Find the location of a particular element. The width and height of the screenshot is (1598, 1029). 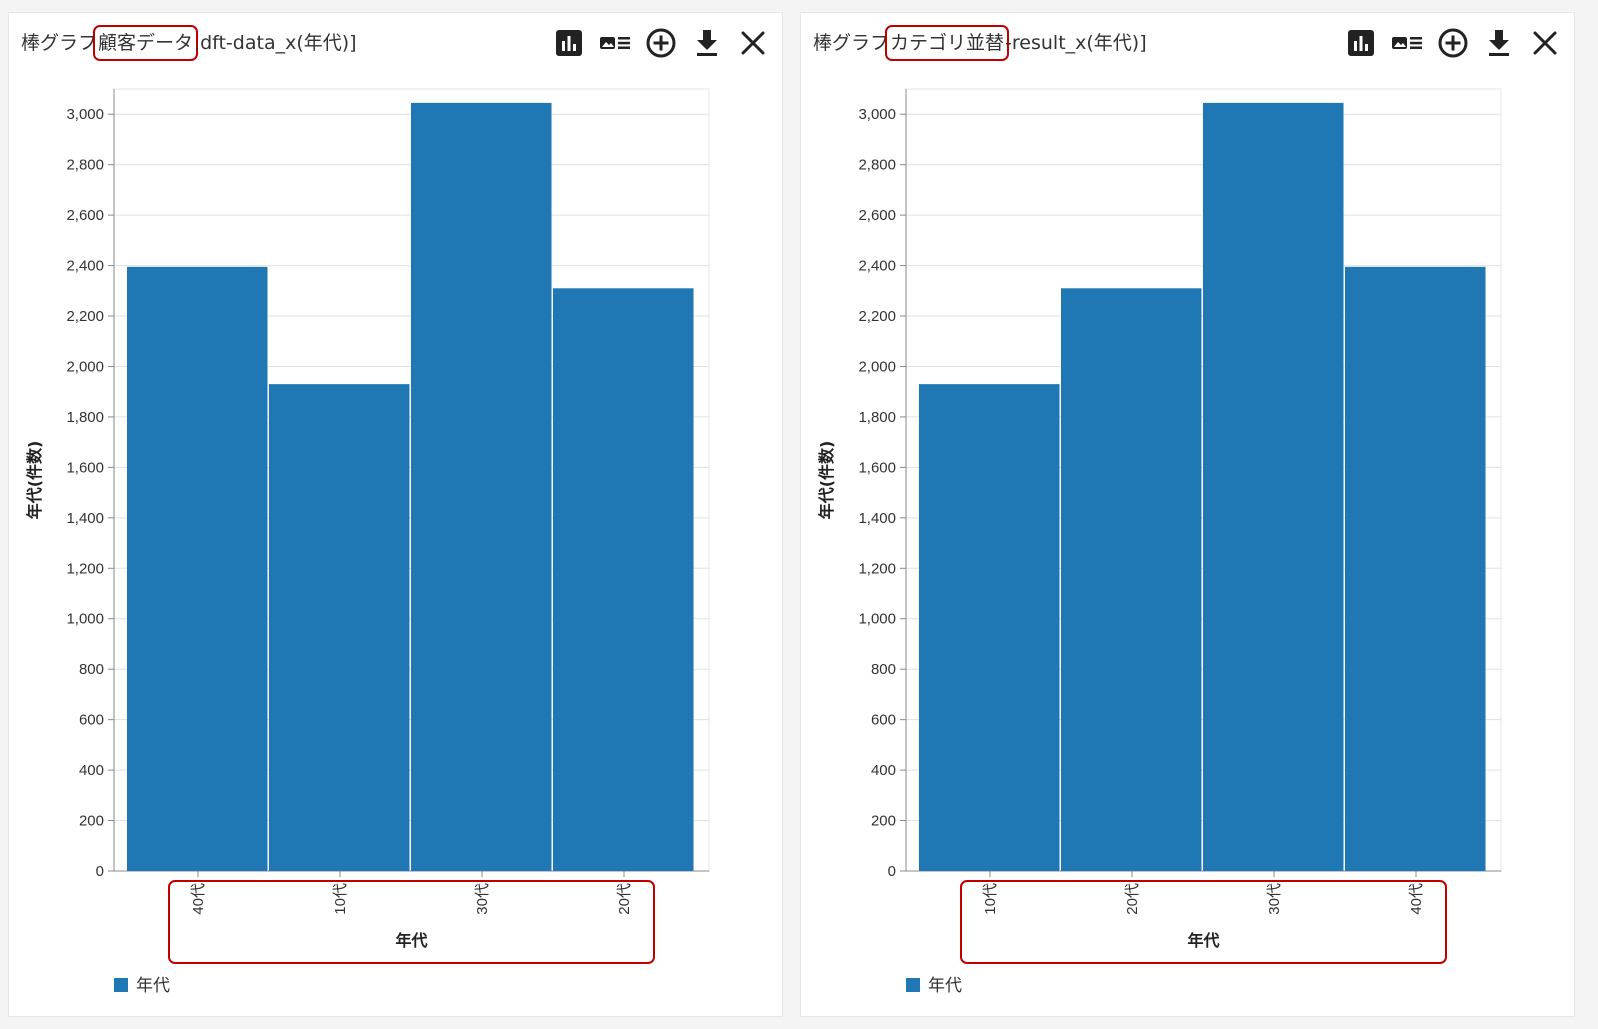

panel-title: 棒グラフカテゴリ並替-result_x(年代)] is located at coordinates (980, 43).